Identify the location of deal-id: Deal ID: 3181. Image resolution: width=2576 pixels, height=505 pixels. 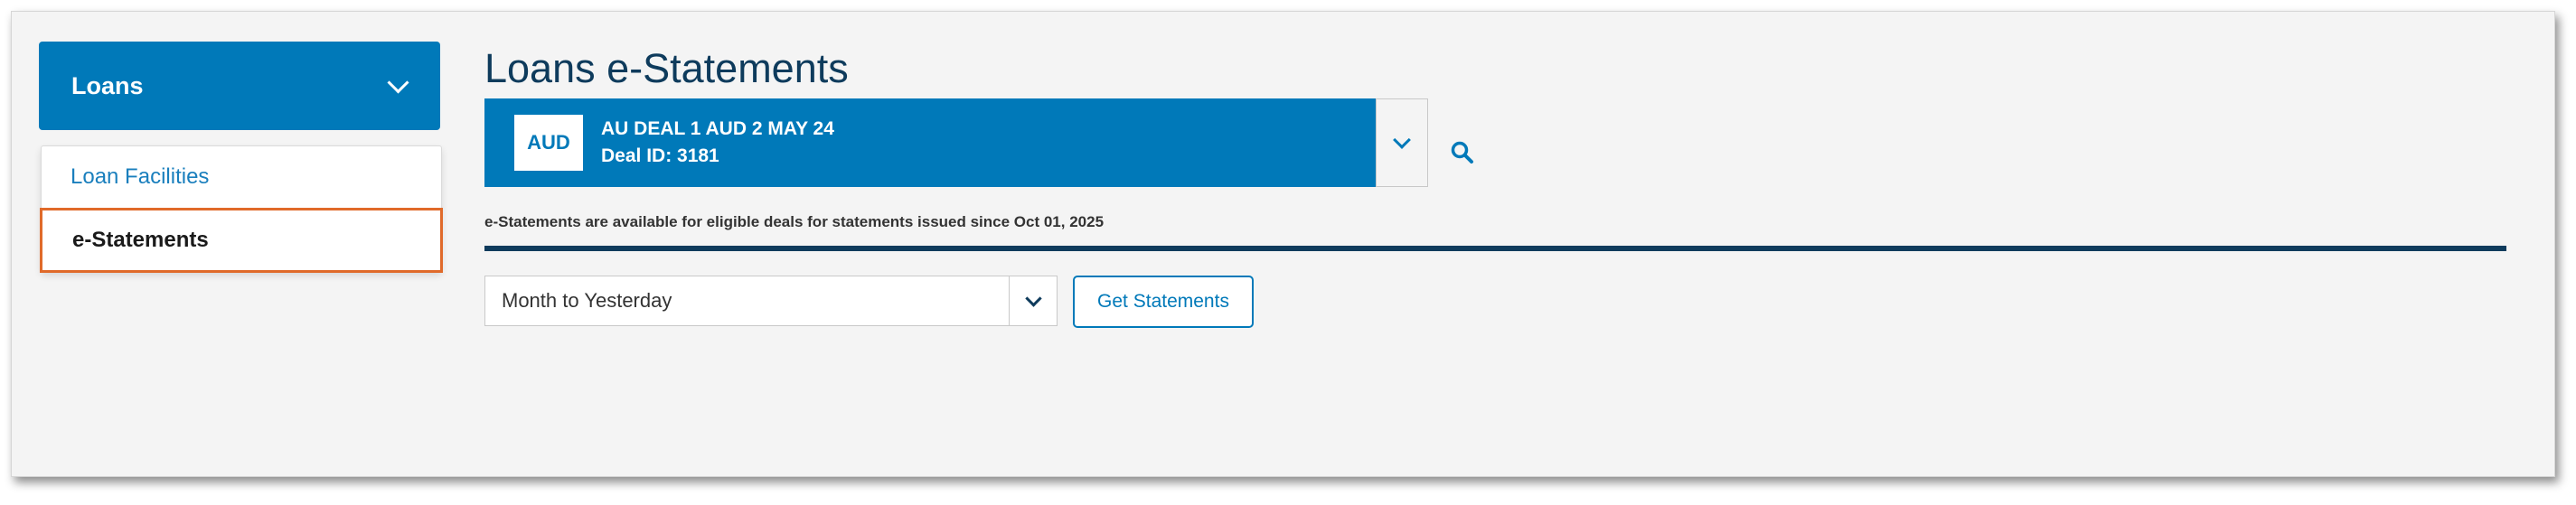
(660, 156).